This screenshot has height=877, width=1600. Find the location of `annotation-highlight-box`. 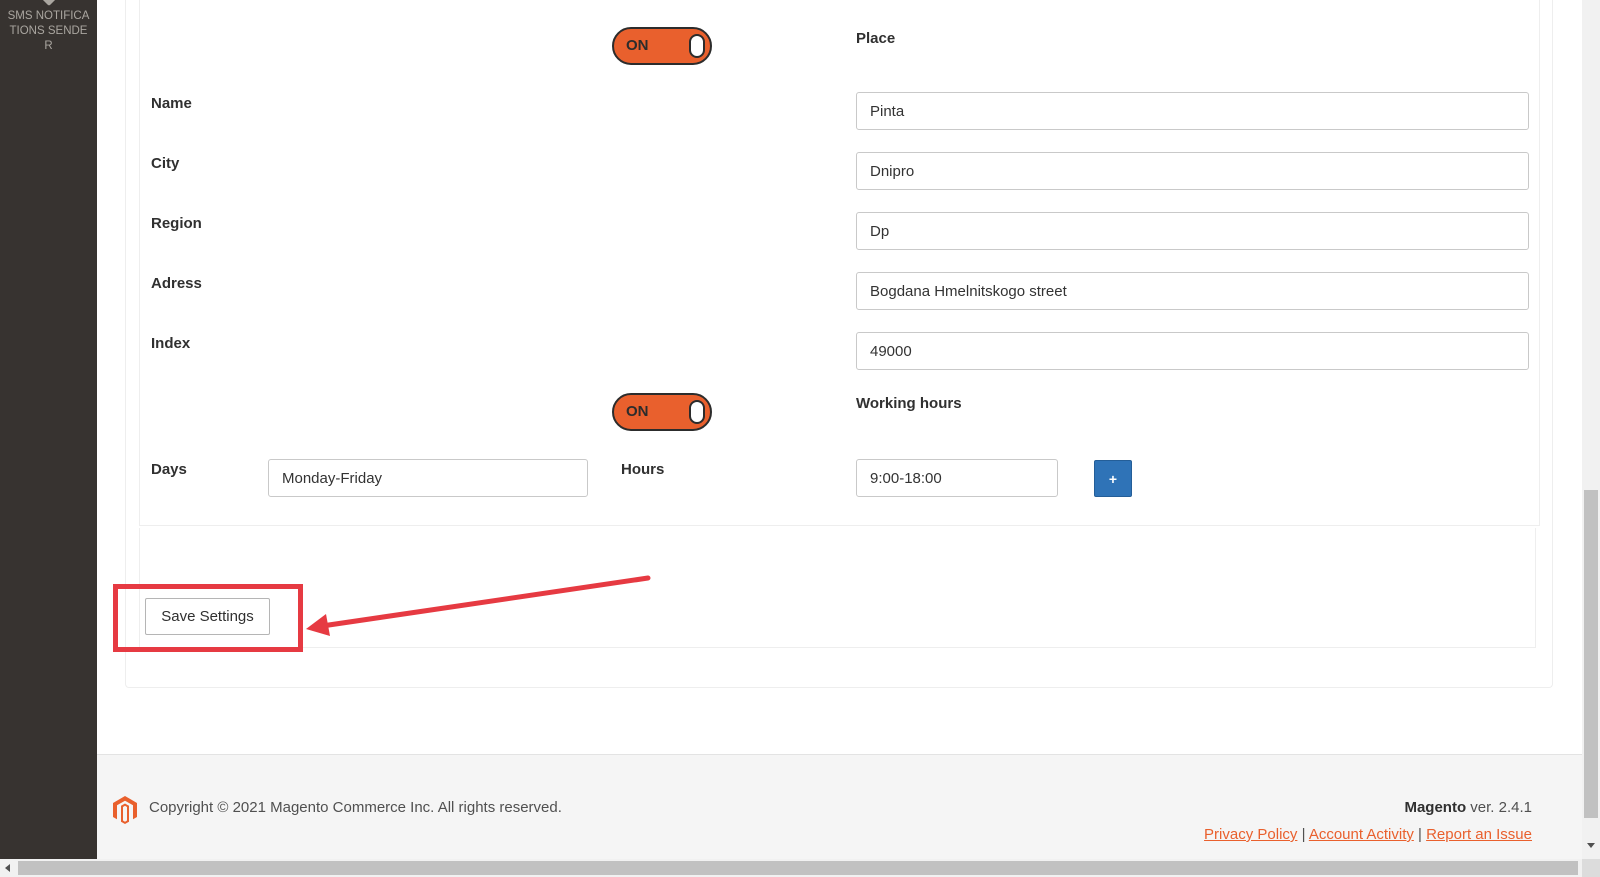

annotation-highlight-box is located at coordinates (208, 618).